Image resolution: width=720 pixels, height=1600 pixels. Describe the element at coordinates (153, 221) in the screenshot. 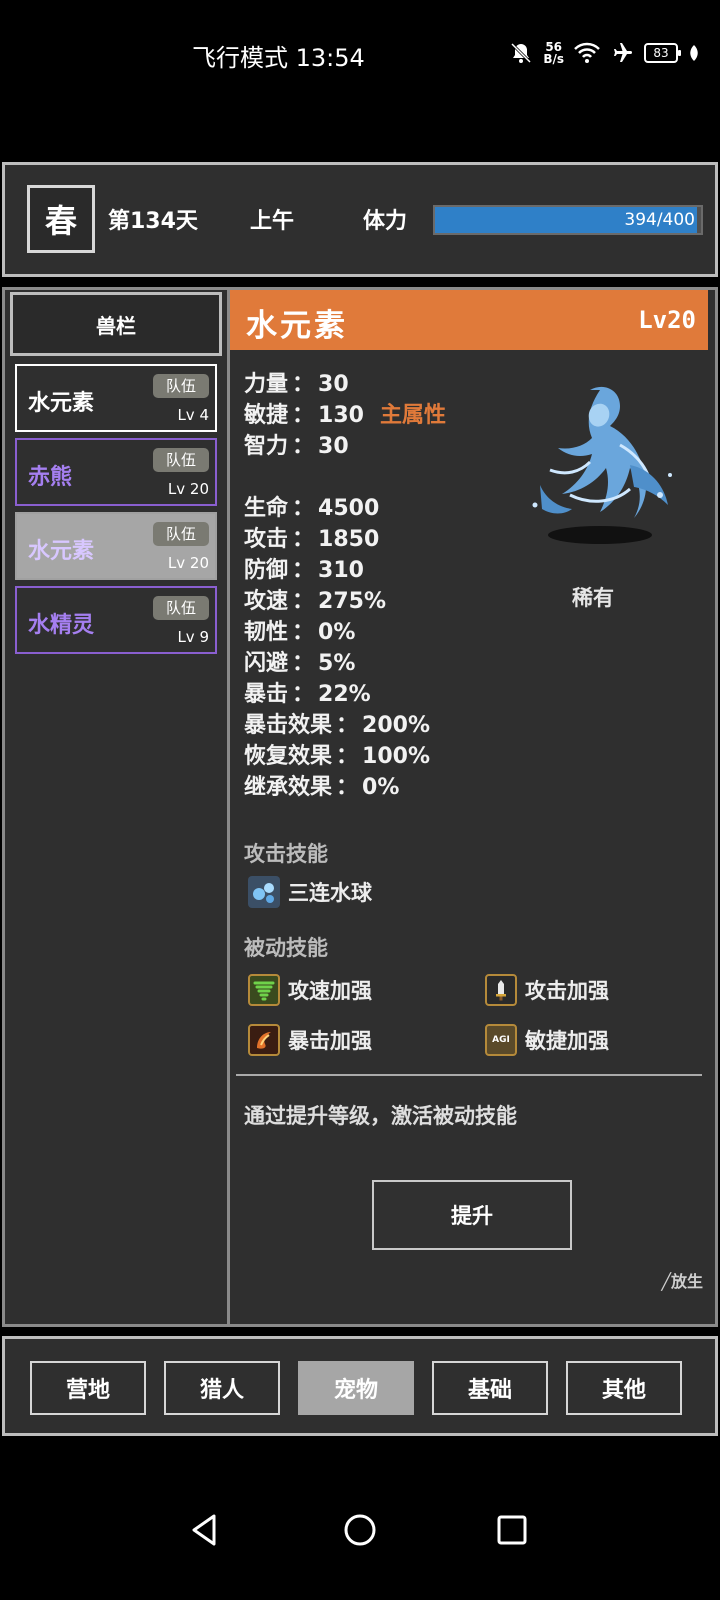

I see `day-counter: 第134天` at that location.